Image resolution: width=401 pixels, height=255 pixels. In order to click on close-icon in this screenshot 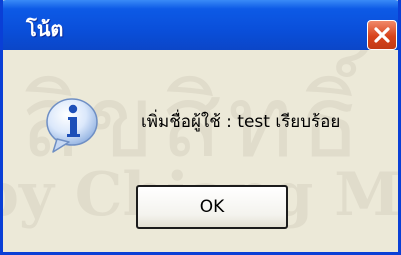, I will do `click(382, 35)`.